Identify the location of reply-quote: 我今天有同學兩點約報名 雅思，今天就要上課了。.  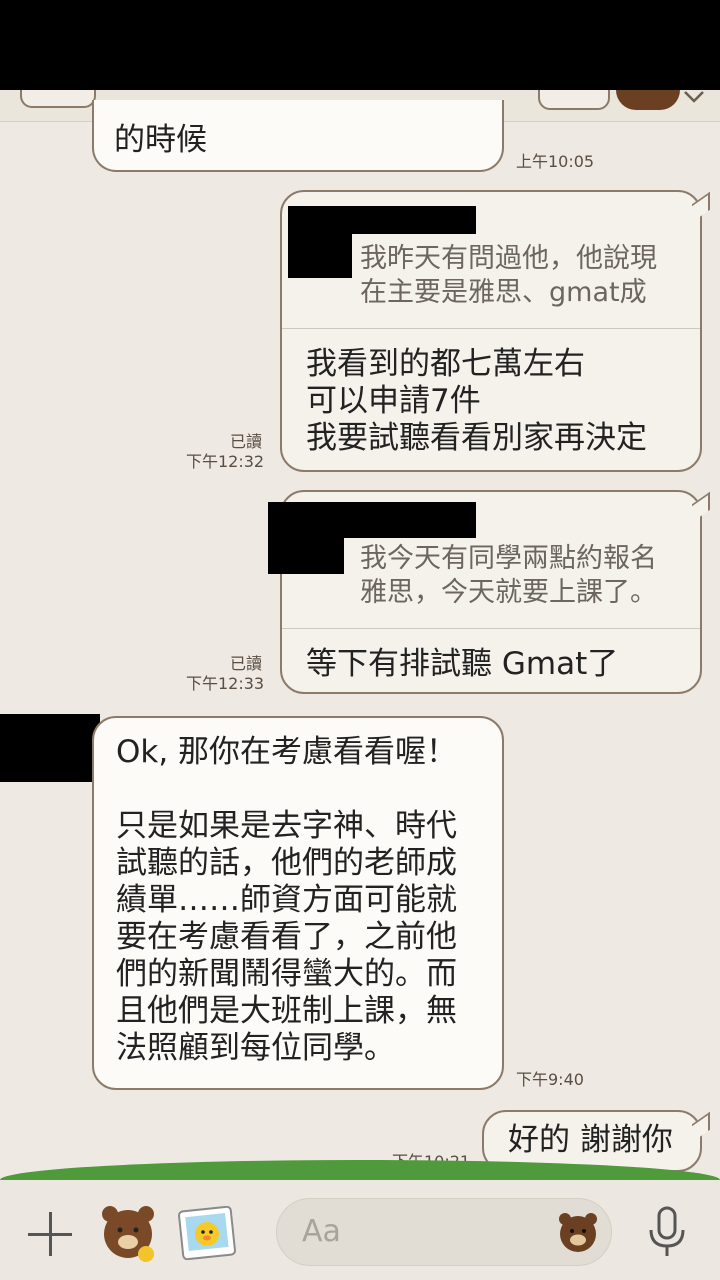
(508, 575).